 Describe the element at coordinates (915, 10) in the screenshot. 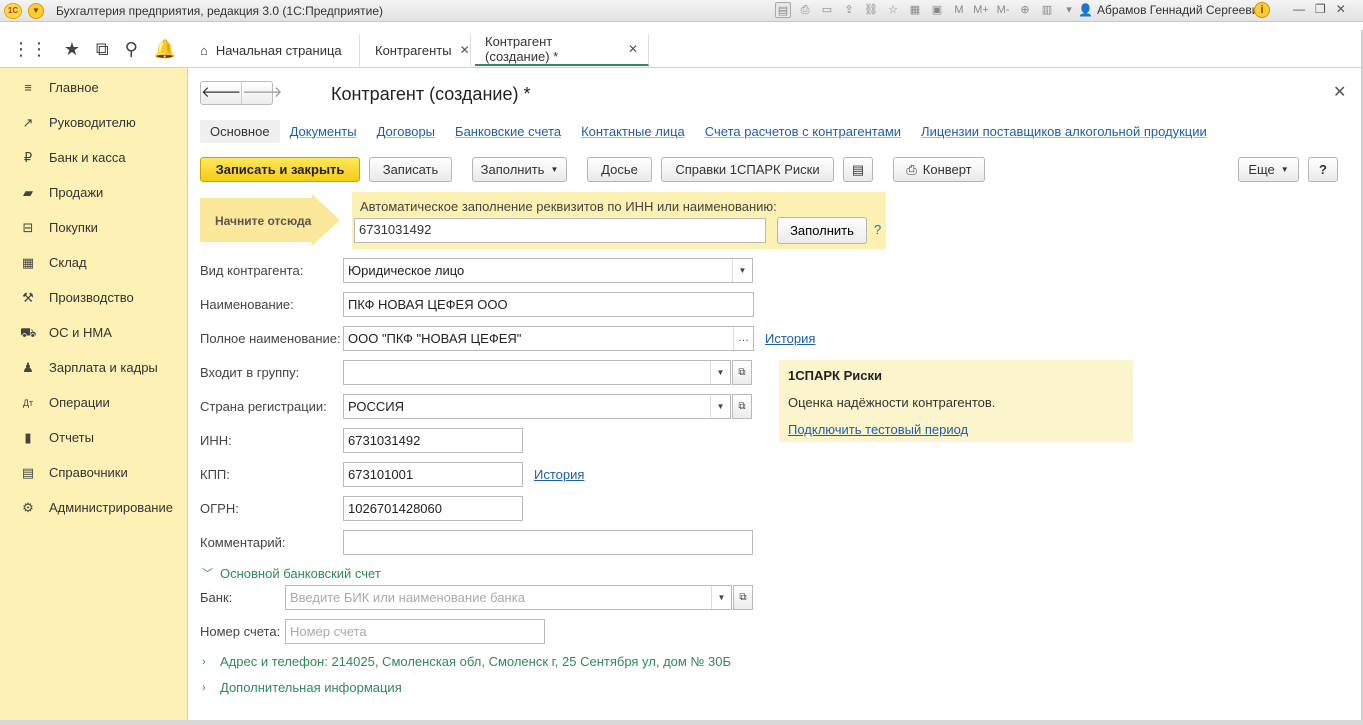

I see `calculator-icon: ▦` at that location.